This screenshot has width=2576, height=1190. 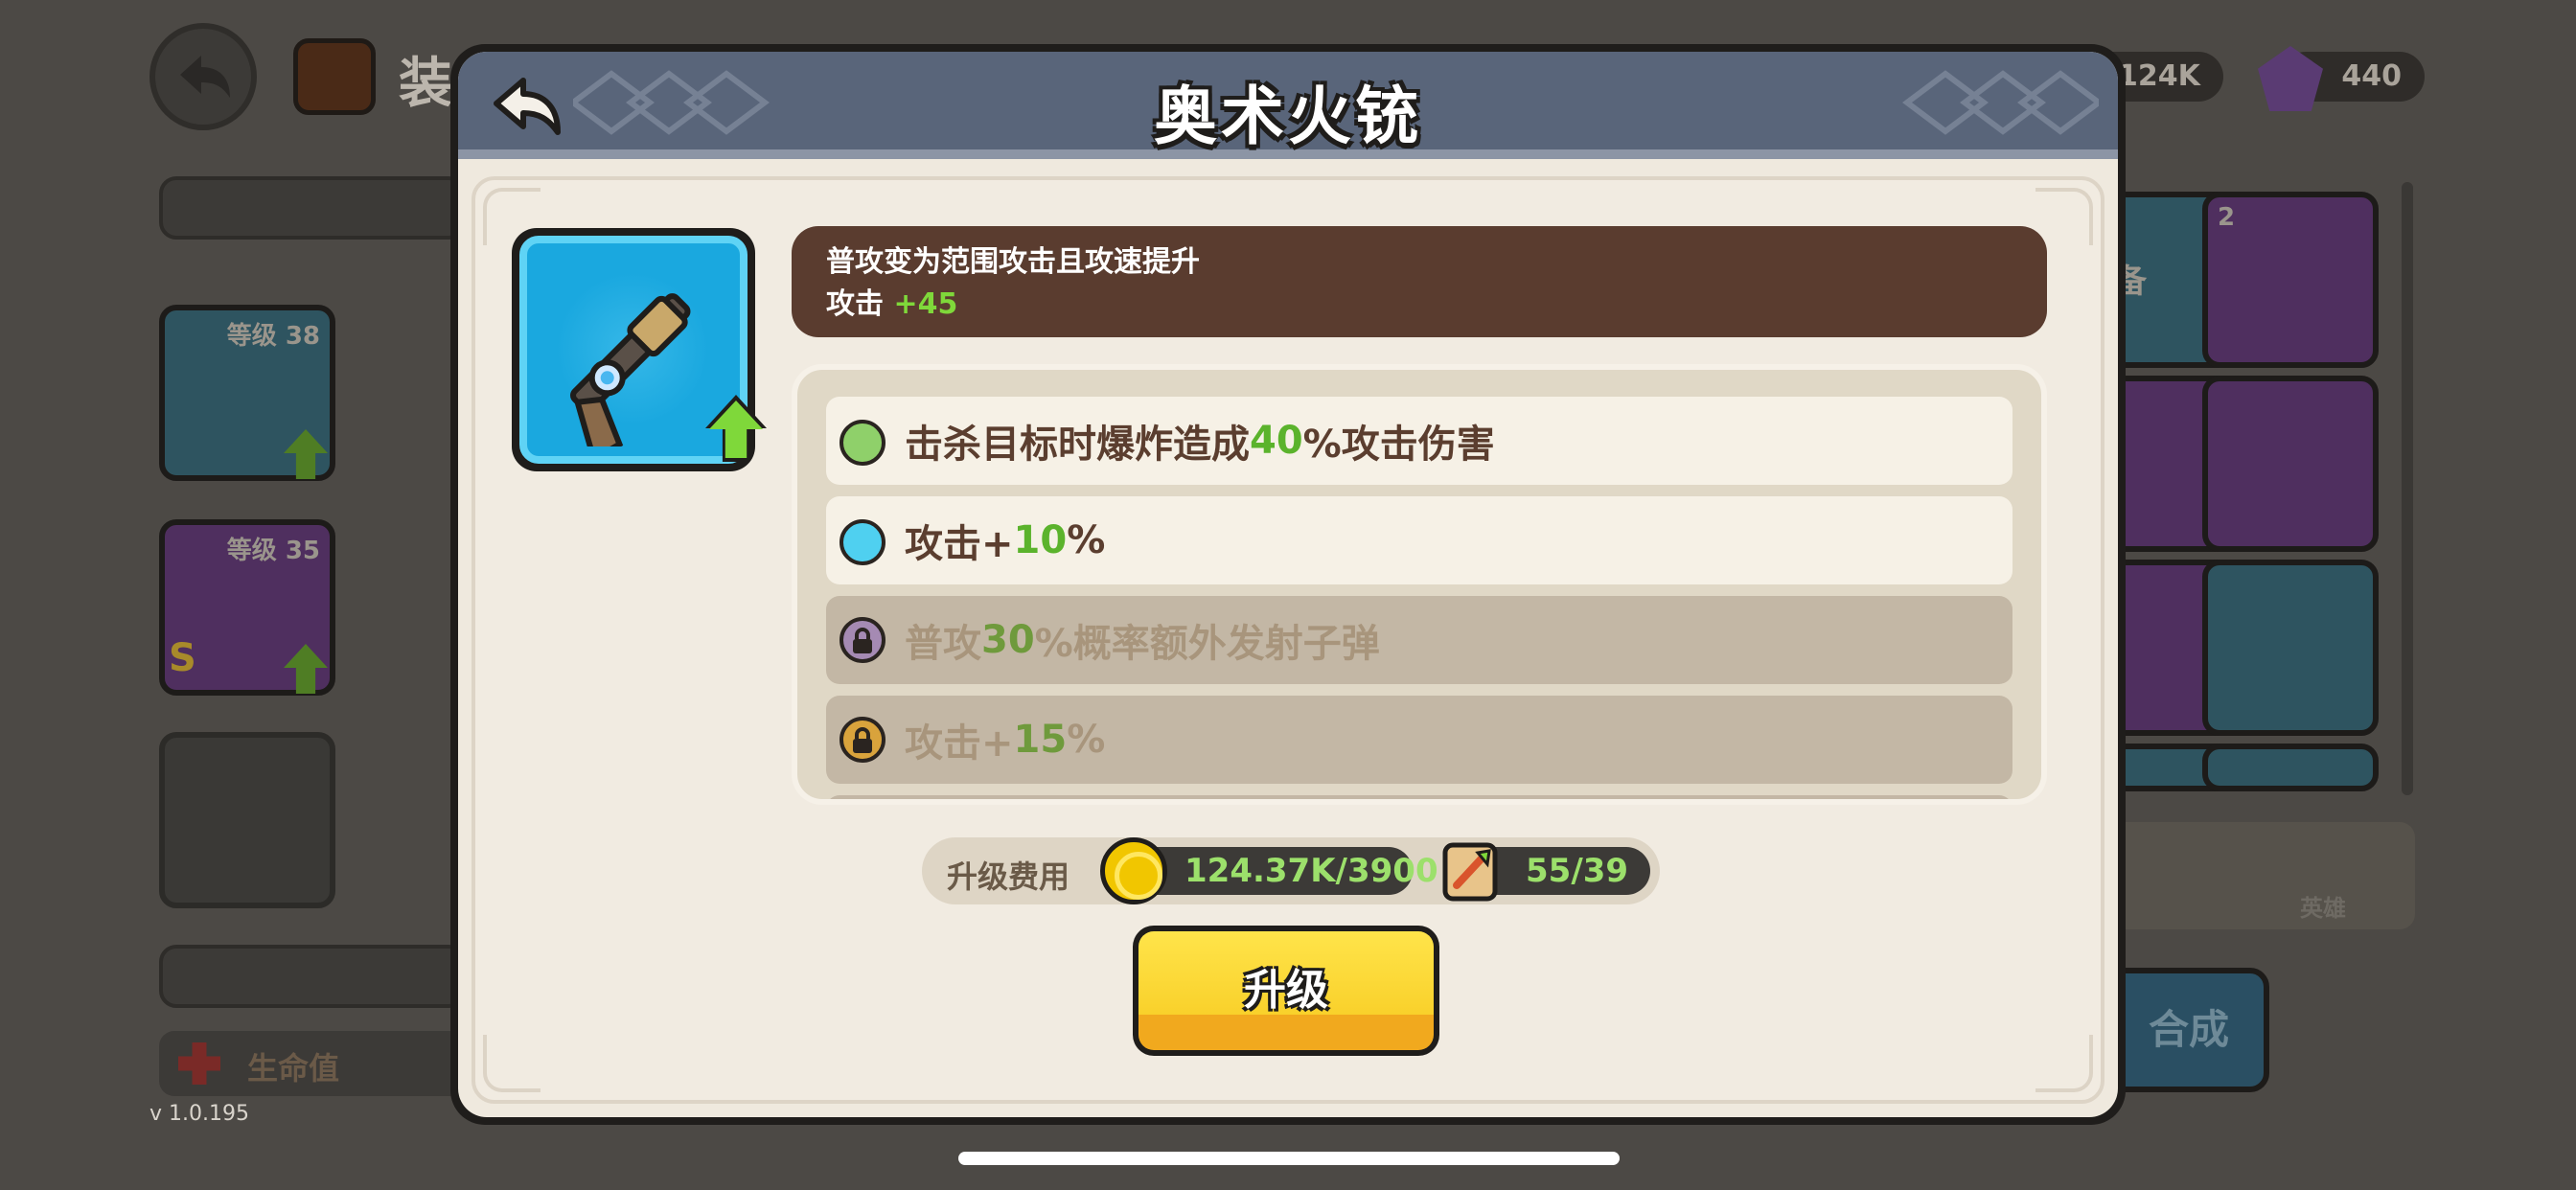 I want to click on affix-row-locked: 普攻 30 %概率额外发射子弹, so click(x=1419, y=640).